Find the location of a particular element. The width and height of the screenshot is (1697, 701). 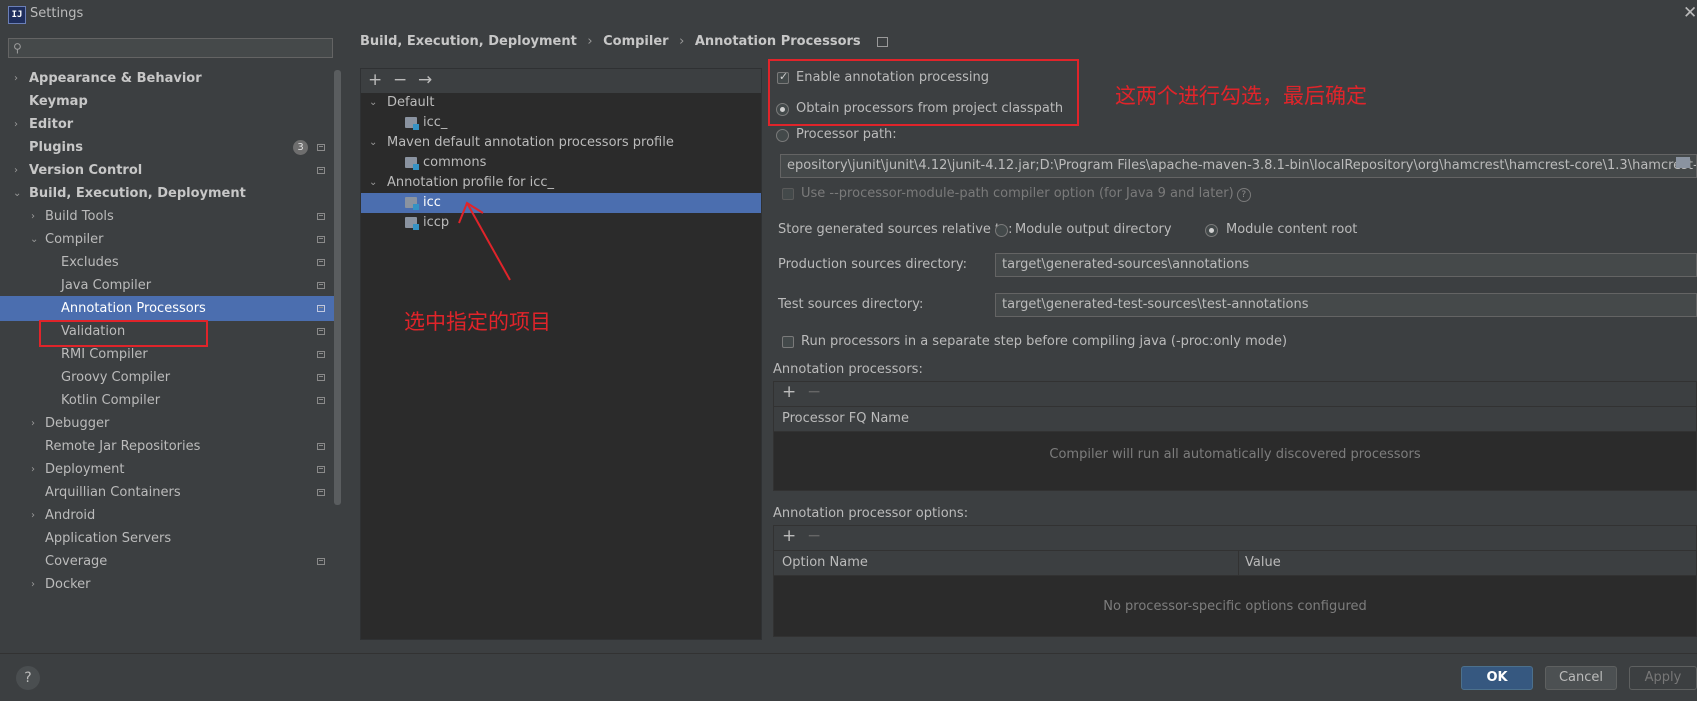

column-header-value: Value is located at coordinates (1263, 563).